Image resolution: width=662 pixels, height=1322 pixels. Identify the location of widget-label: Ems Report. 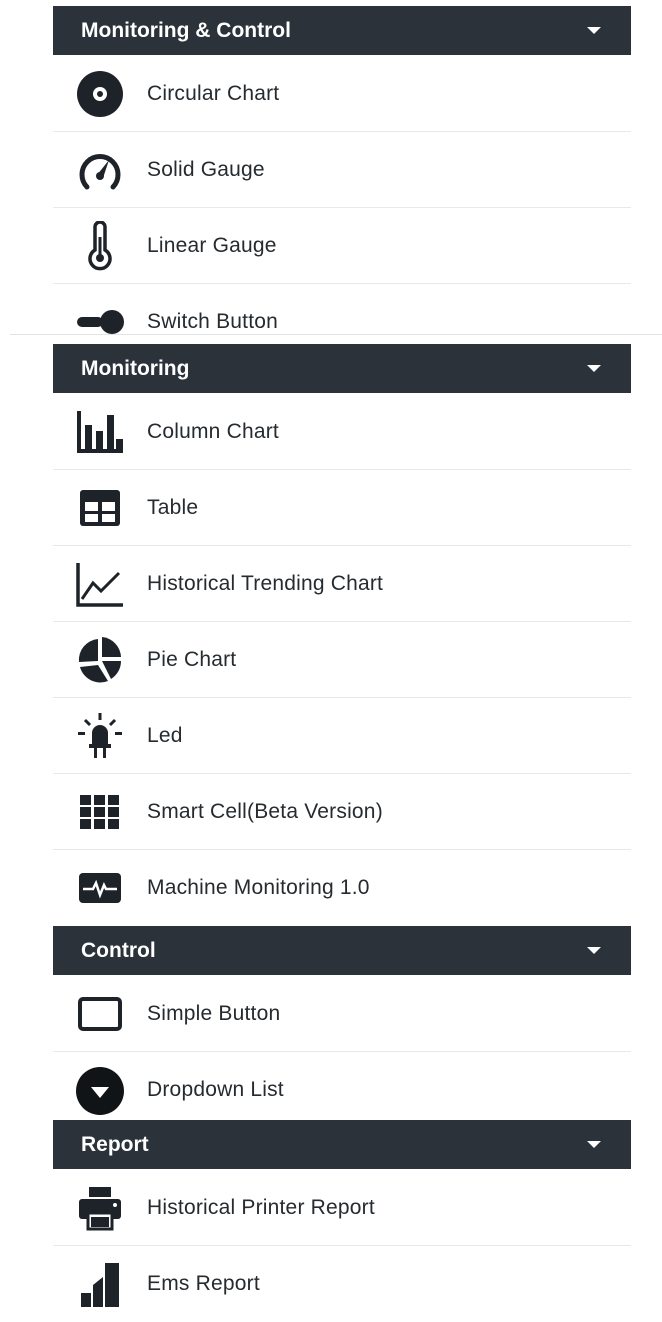
(203, 1283).